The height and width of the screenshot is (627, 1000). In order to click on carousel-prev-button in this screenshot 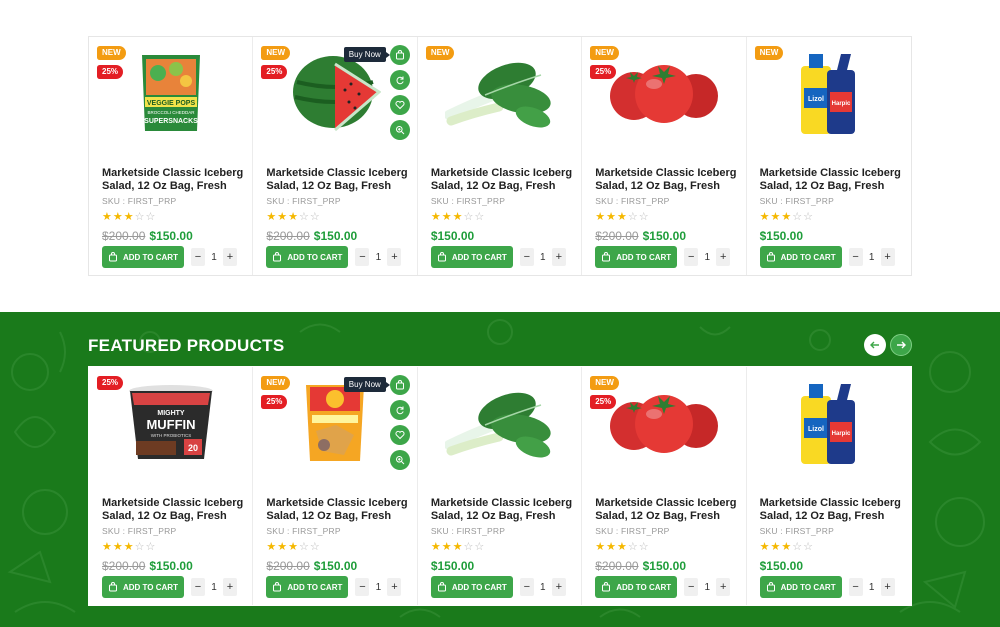, I will do `click(875, 345)`.